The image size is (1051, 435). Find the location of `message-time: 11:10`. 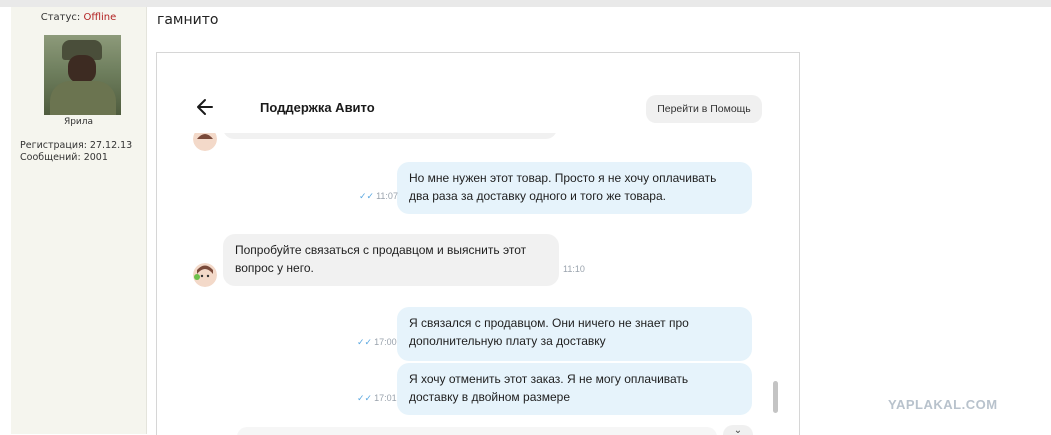

message-time: 11:10 is located at coordinates (574, 269).